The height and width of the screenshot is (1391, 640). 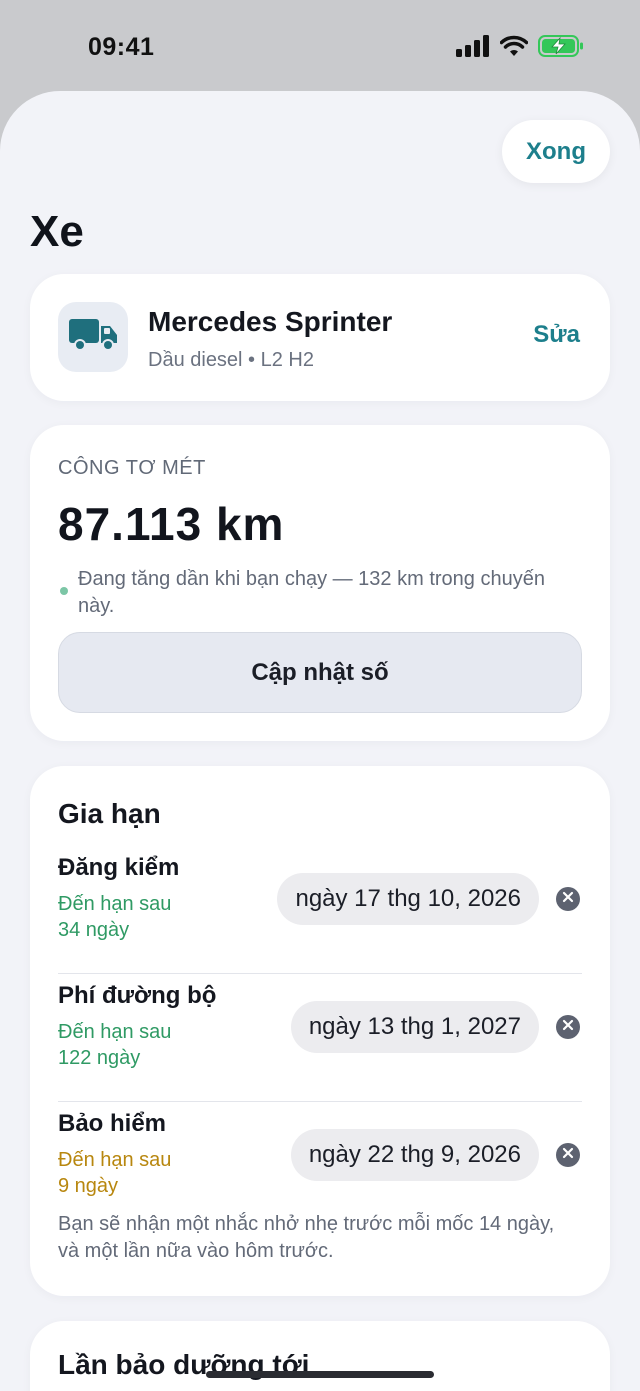 What do you see at coordinates (561, 48) in the screenshot?
I see `battery-charging-icon` at bounding box center [561, 48].